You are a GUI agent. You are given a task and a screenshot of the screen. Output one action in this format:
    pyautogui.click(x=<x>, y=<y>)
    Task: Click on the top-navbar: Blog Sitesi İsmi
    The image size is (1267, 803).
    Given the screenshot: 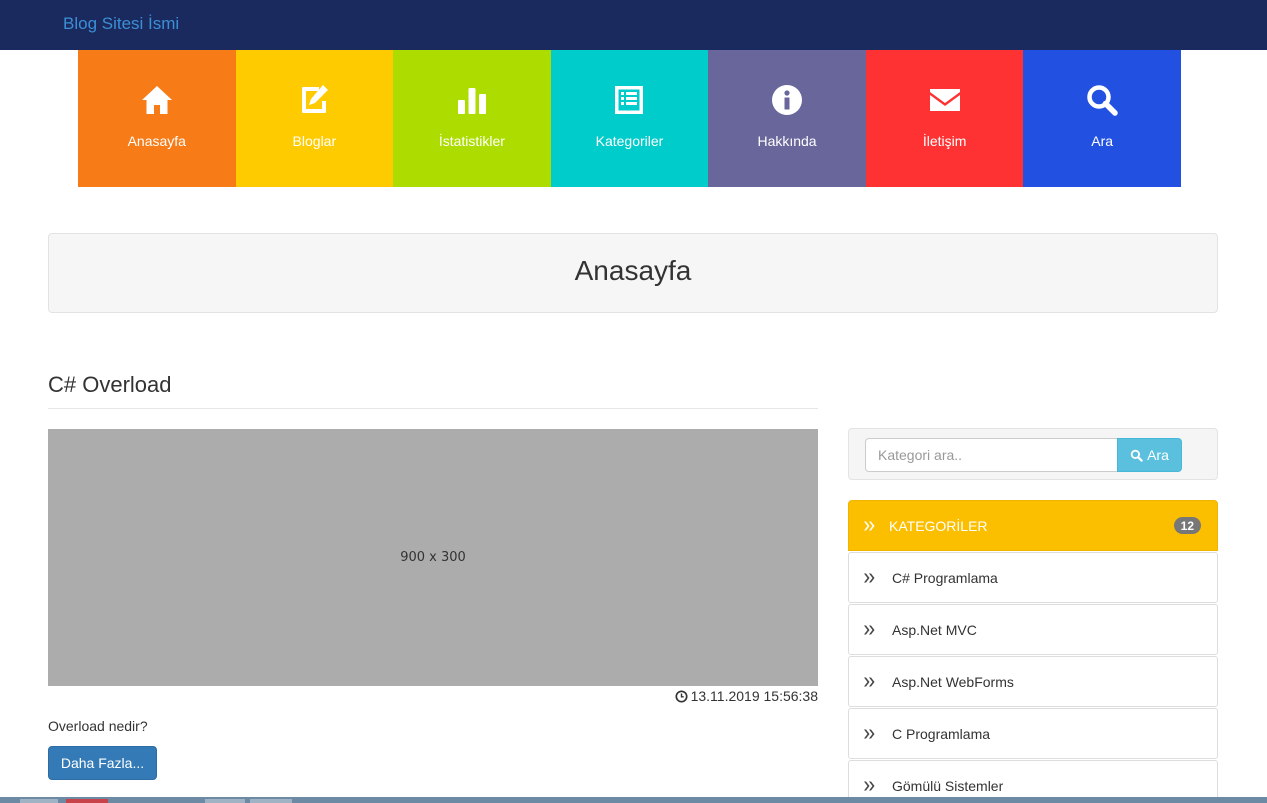 What is the action you would take?
    pyautogui.click(x=633, y=25)
    